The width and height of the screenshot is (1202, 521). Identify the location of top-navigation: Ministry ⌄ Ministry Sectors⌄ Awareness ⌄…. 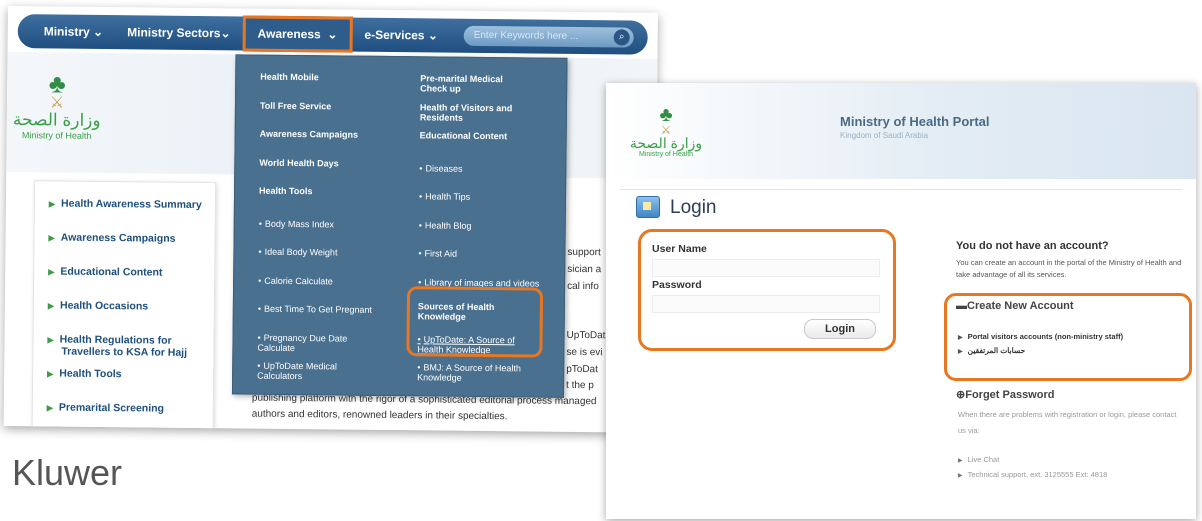
(332, 34).